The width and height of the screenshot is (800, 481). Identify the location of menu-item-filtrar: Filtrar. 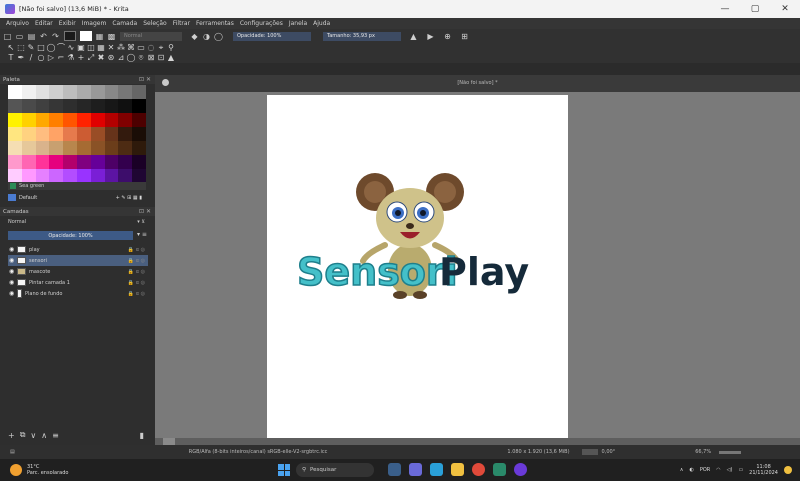
(181, 23).